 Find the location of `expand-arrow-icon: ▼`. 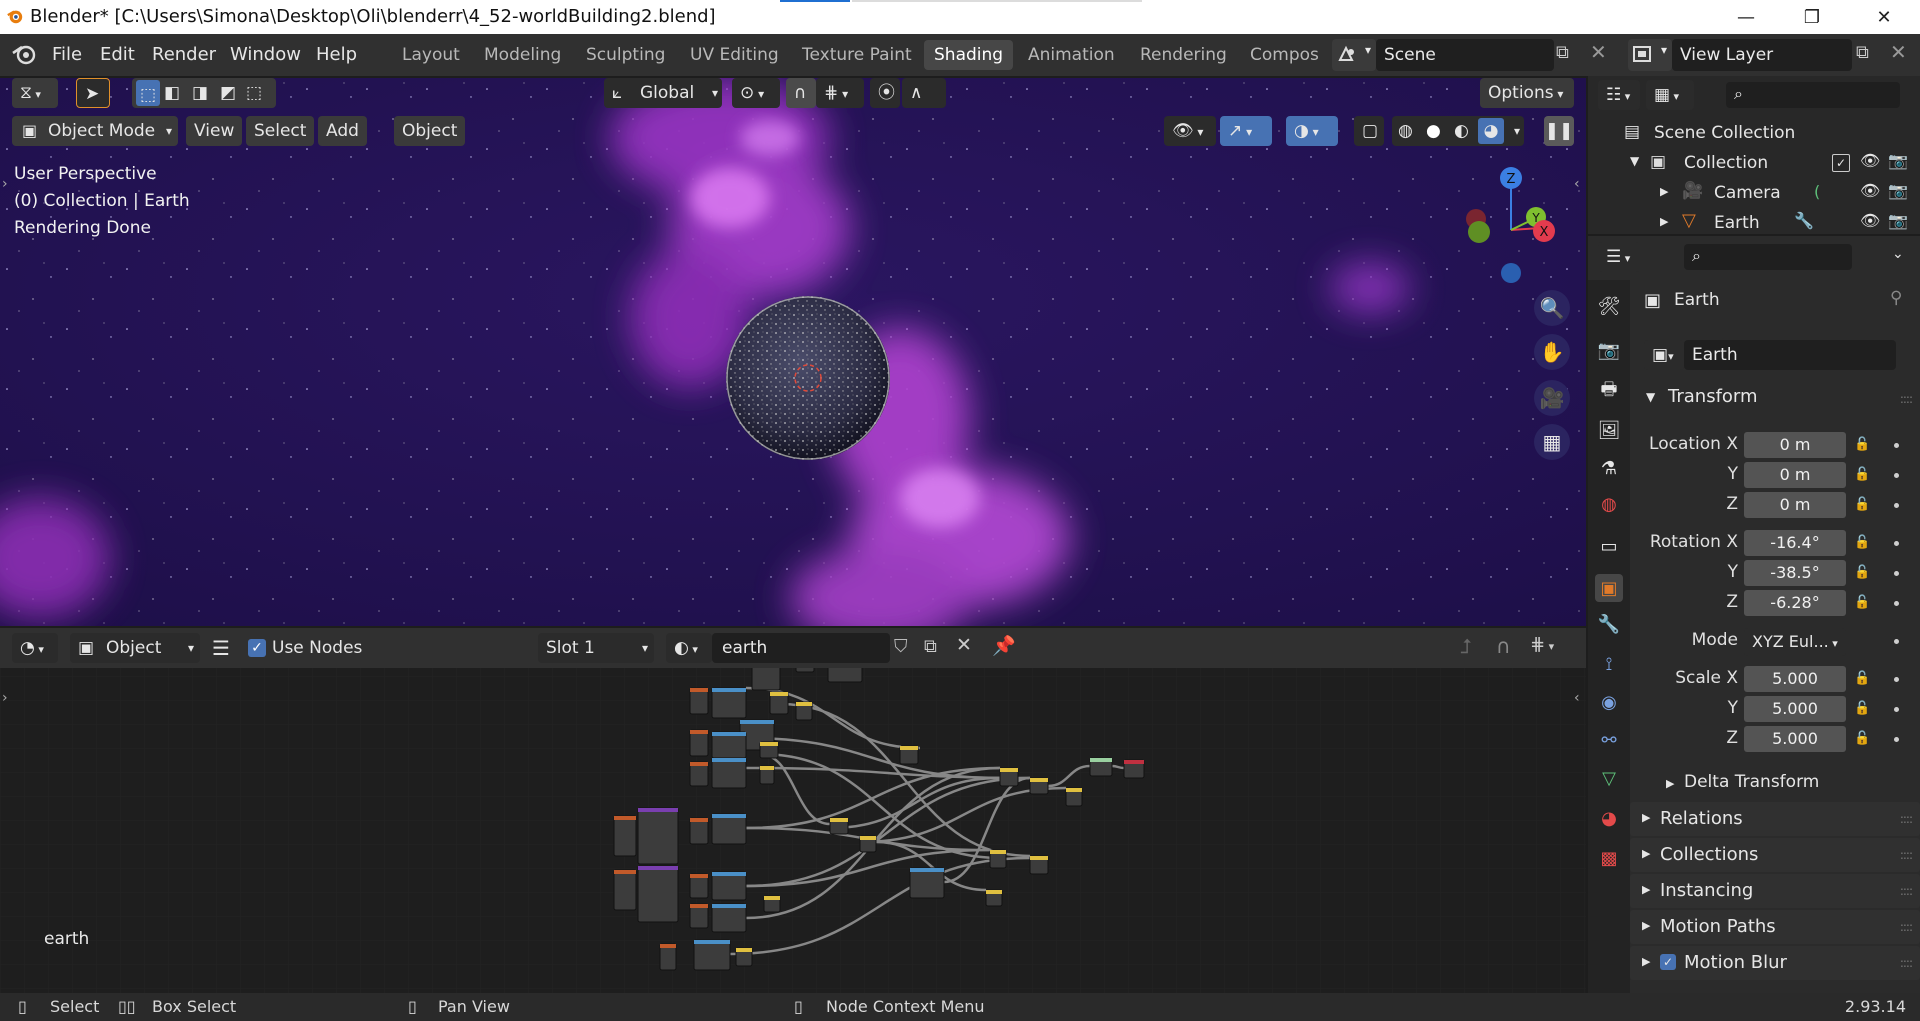

expand-arrow-icon: ▼ is located at coordinates (1650, 397).